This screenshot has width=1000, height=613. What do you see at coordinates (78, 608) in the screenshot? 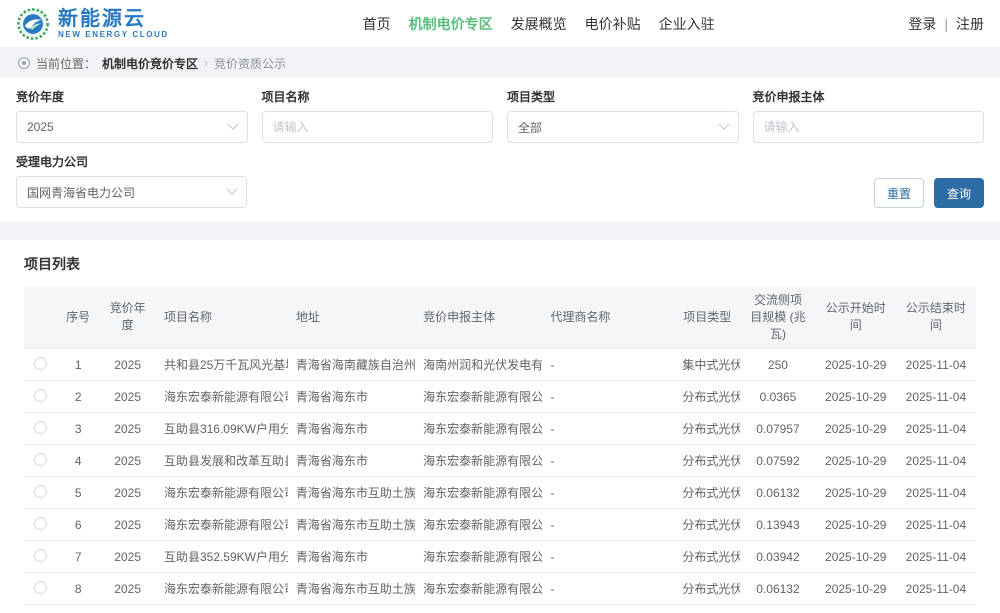
I see `cell-seq: 9` at bounding box center [78, 608].